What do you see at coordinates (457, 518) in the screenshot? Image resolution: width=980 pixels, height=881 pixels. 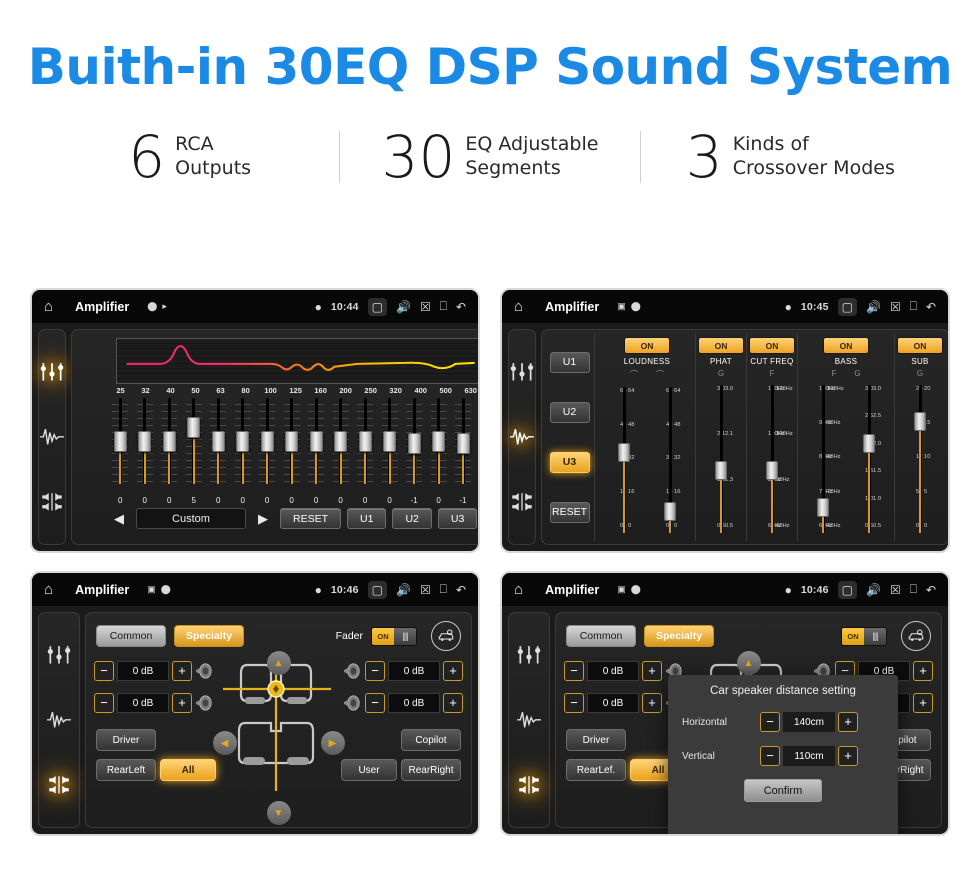 I see `preset-u3-button: U3` at bounding box center [457, 518].